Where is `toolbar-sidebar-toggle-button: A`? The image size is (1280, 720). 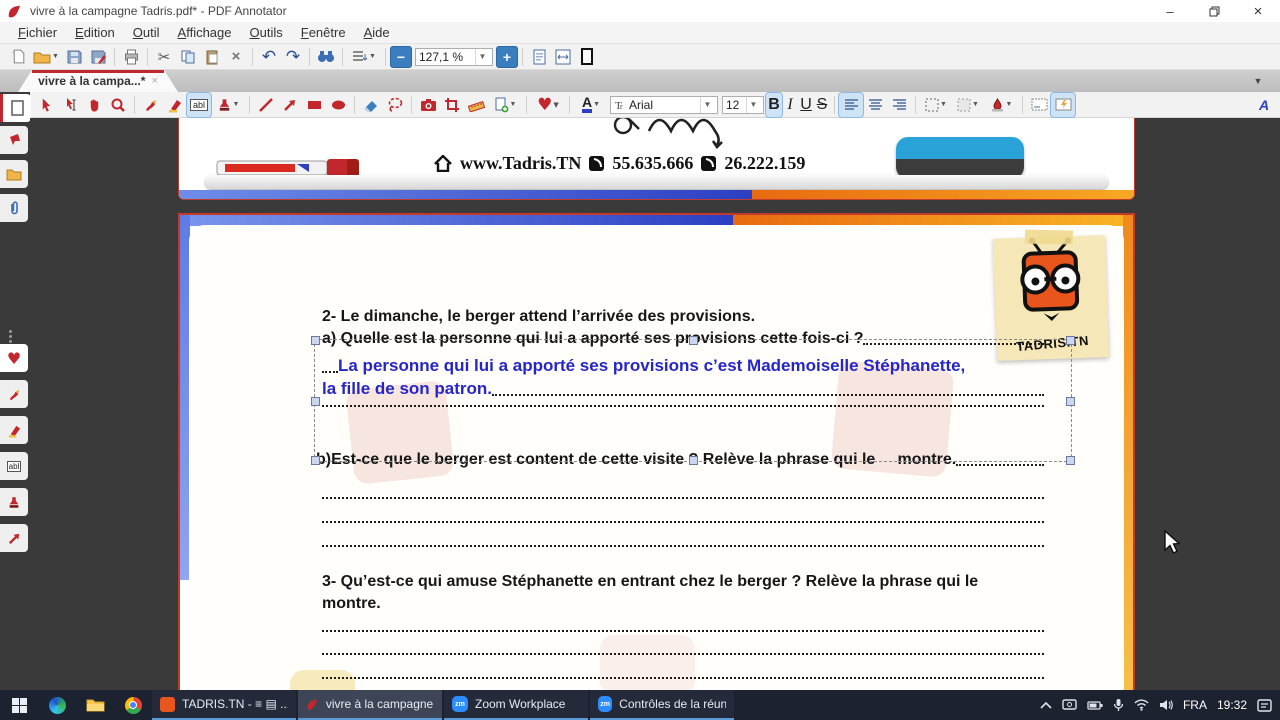
toolbar-sidebar-toggle-button: A is located at coordinates (1264, 105).